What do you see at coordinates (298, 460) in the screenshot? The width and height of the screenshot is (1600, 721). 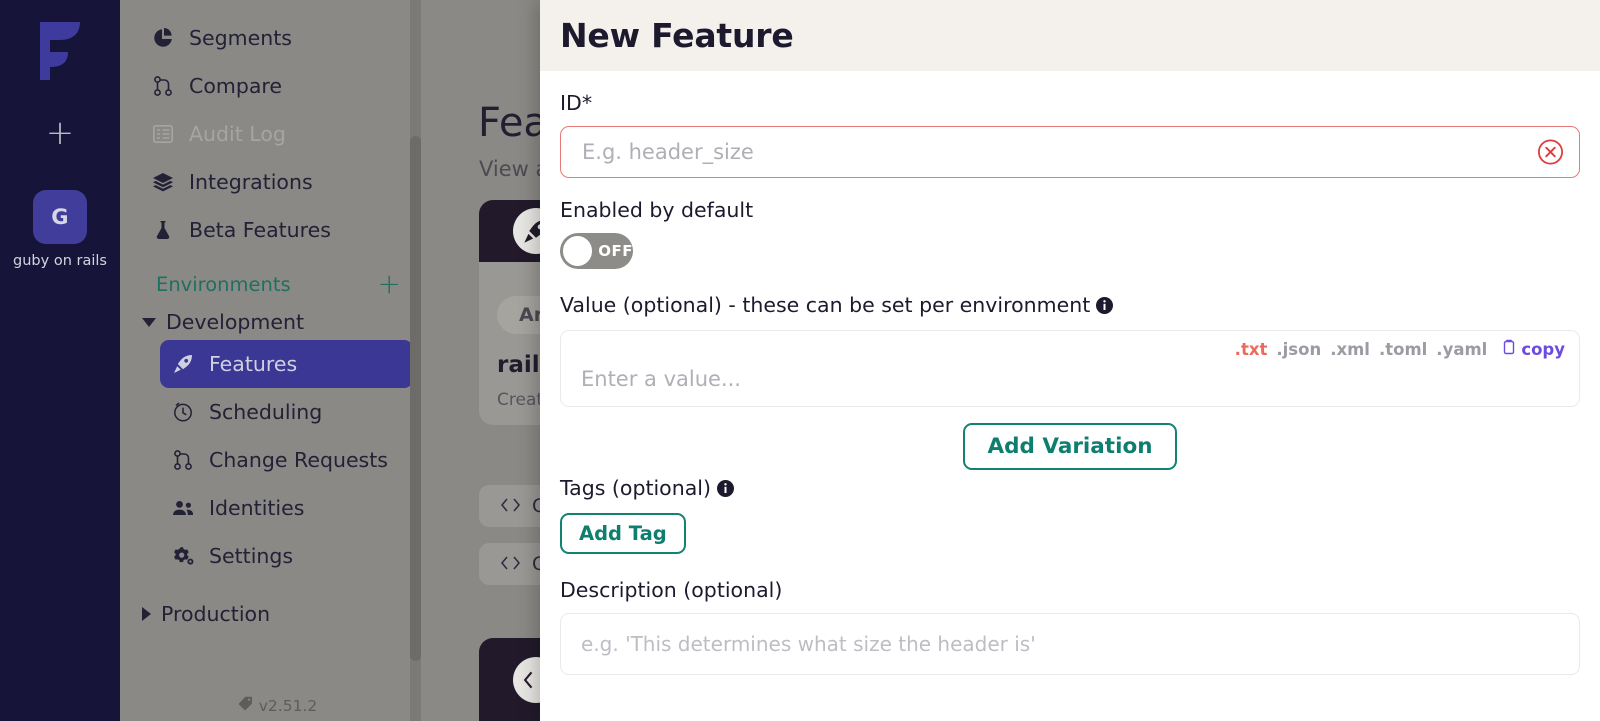 I see `sidebar-item-label: Change Requests` at bounding box center [298, 460].